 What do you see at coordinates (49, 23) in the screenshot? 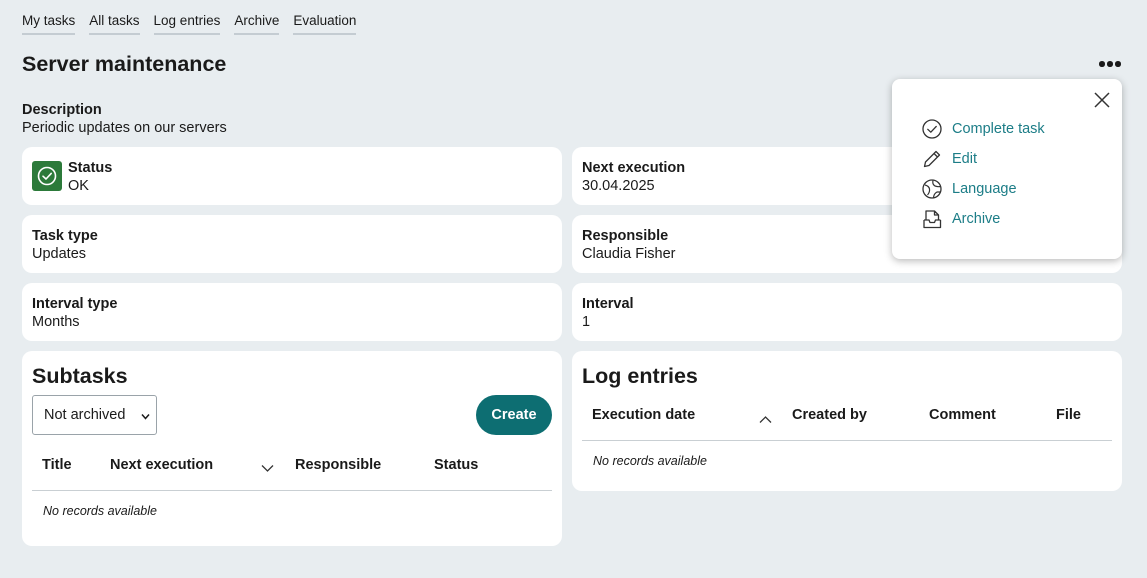
I see `tab-my-tasks: My tasks` at bounding box center [49, 23].